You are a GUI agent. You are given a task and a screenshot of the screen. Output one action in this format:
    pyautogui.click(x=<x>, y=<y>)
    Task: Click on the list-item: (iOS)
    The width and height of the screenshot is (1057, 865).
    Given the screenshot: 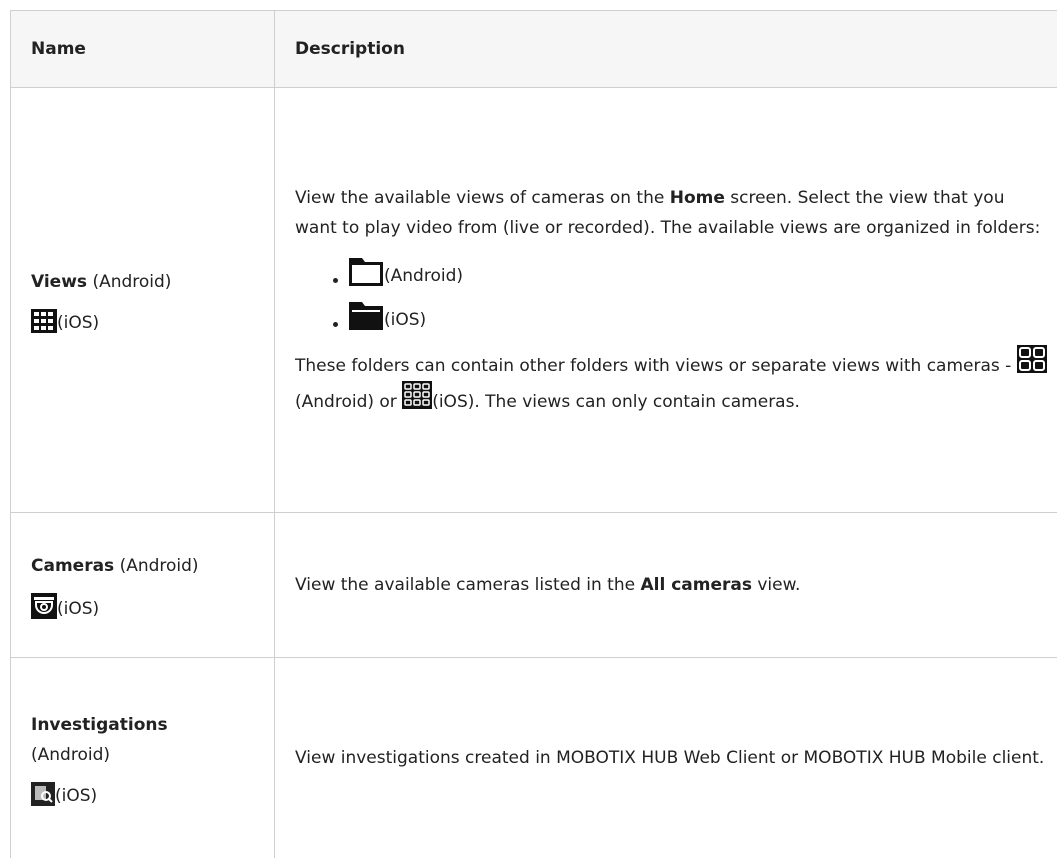 What is the action you would take?
    pyautogui.click(x=691, y=316)
    